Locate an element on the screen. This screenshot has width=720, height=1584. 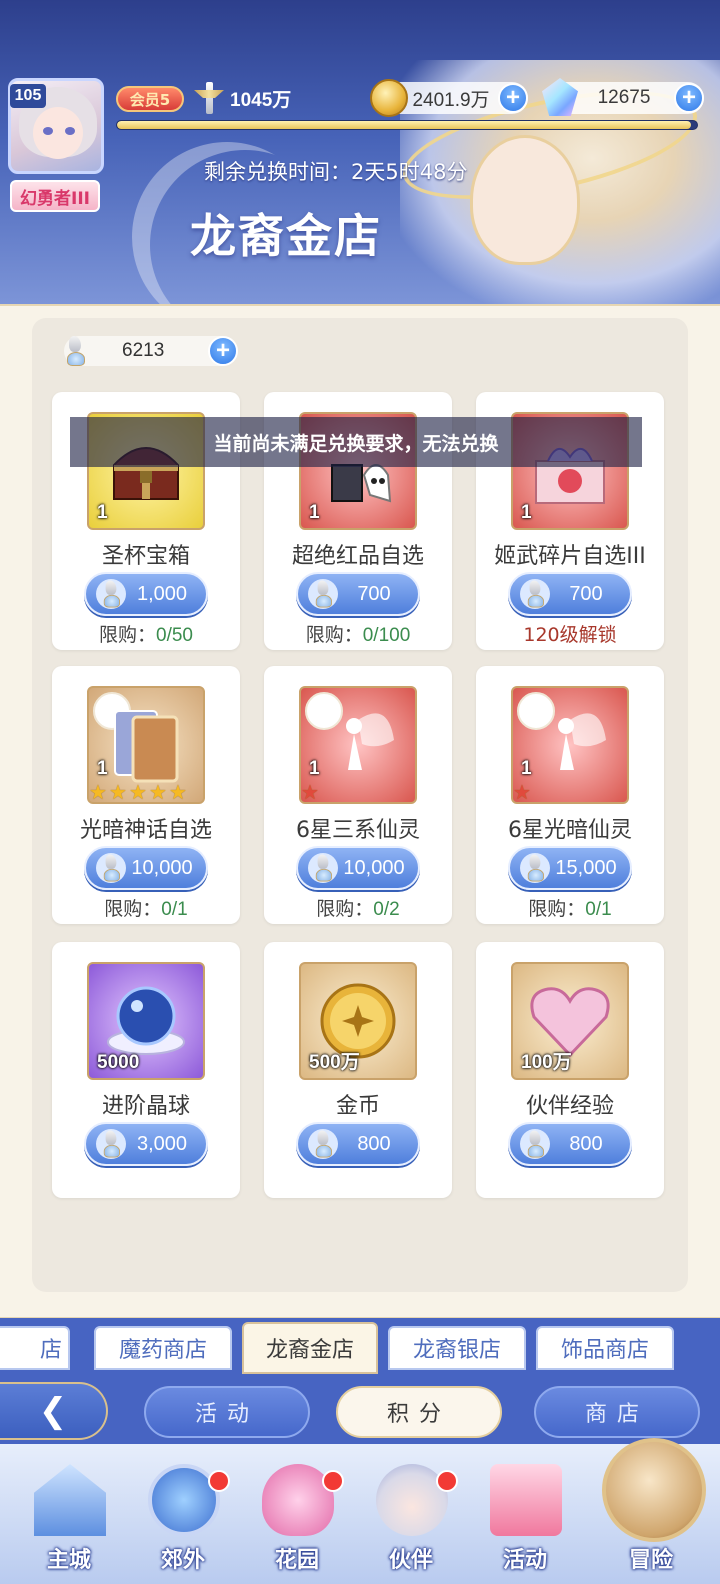
sword-icon is located at coordinates (209, 98).